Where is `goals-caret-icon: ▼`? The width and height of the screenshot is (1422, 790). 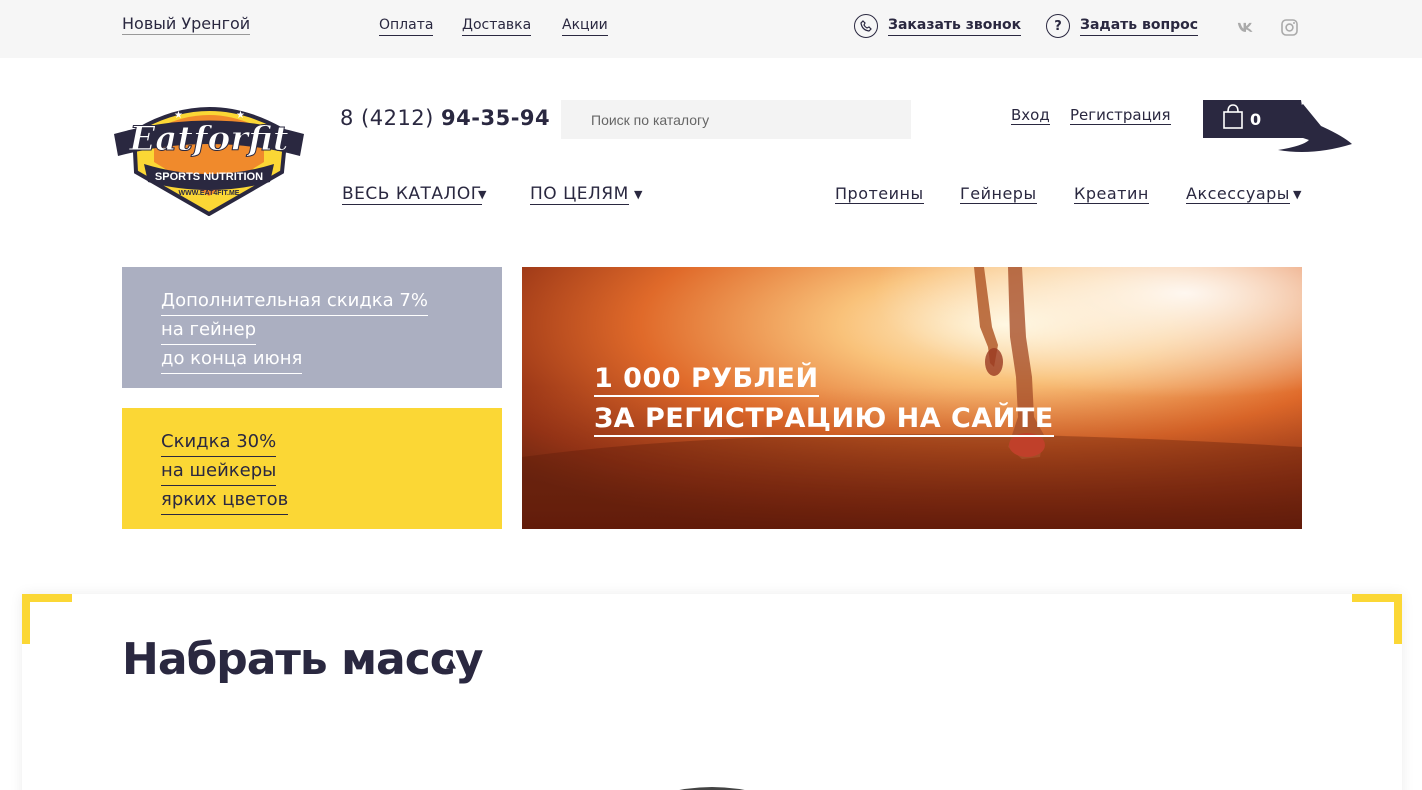
goals-caret-icon: ▼ is located at coordinates (638, 194).